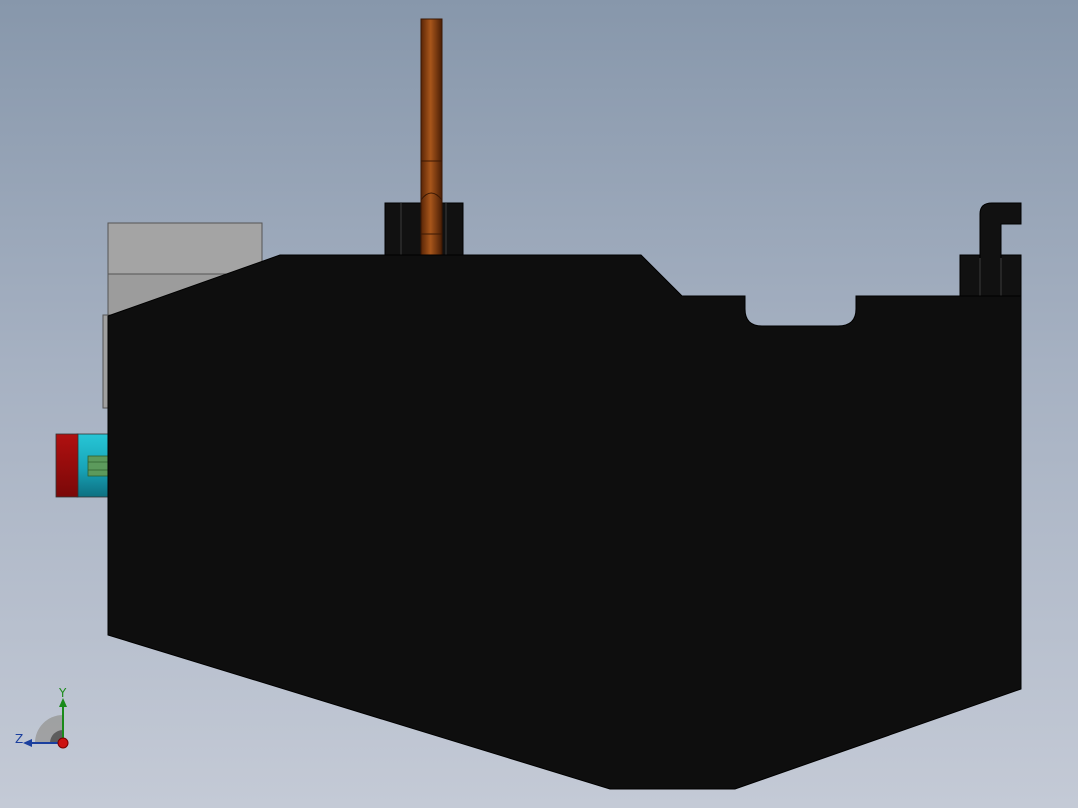 The height and width of the screenshot is (808, 1078). Describe the element at coordinates (19, 739) in the screenshot. I see `triad-z-label: Z` at that location.